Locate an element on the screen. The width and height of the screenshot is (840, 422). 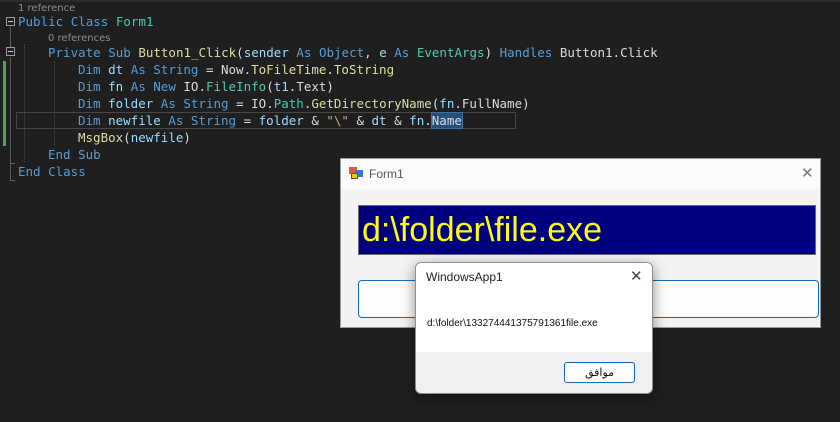
code-line-4: Dim fn As New IO.FileInfo(t1.Text) is located at coordinates (206, 86).